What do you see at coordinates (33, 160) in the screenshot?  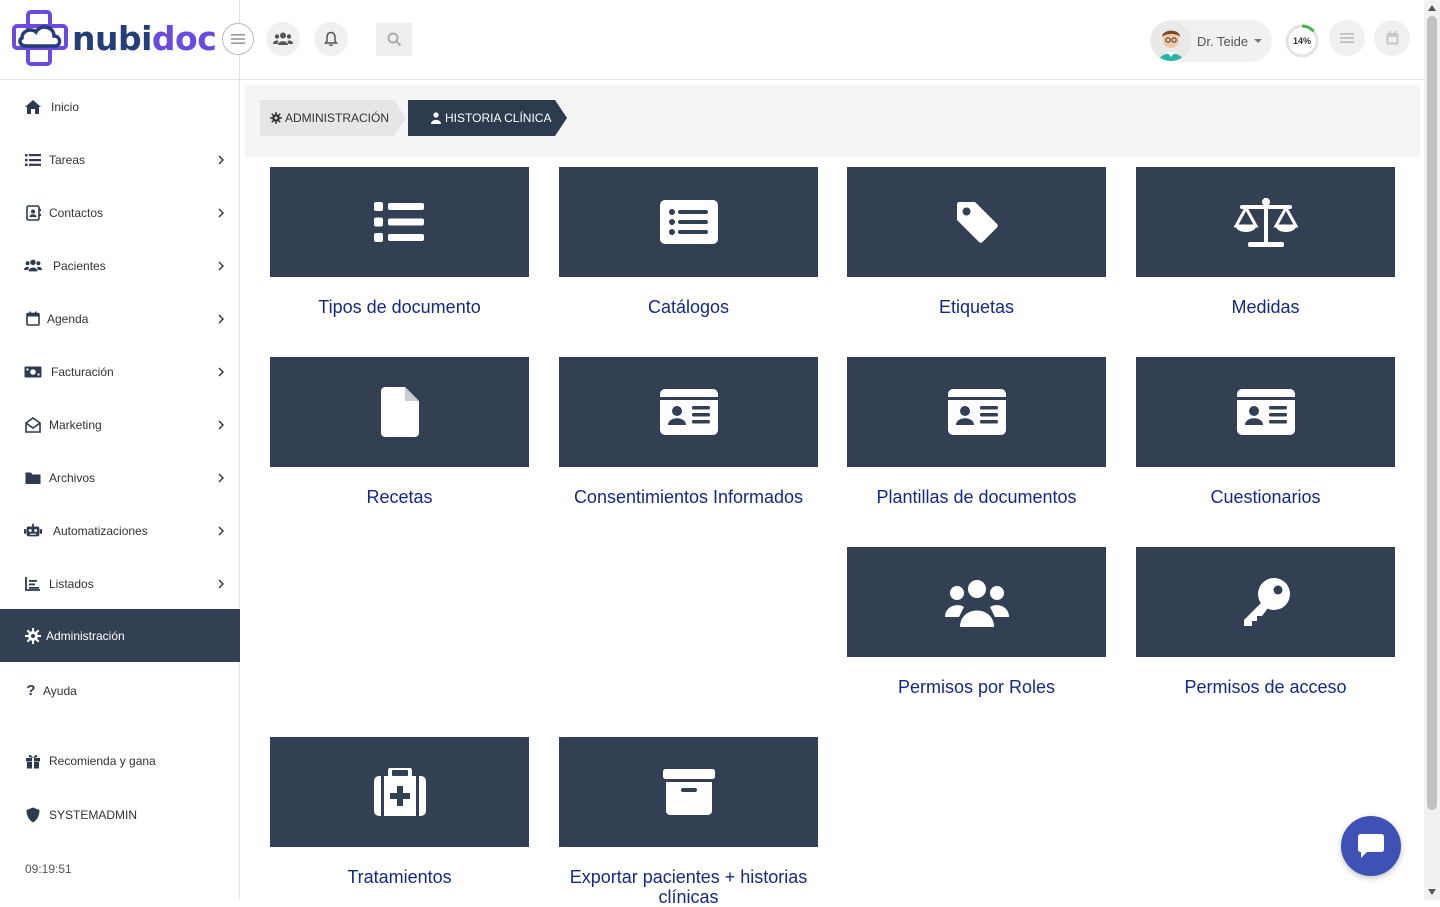 I see `list-icon` at bounding box center [33, 160].